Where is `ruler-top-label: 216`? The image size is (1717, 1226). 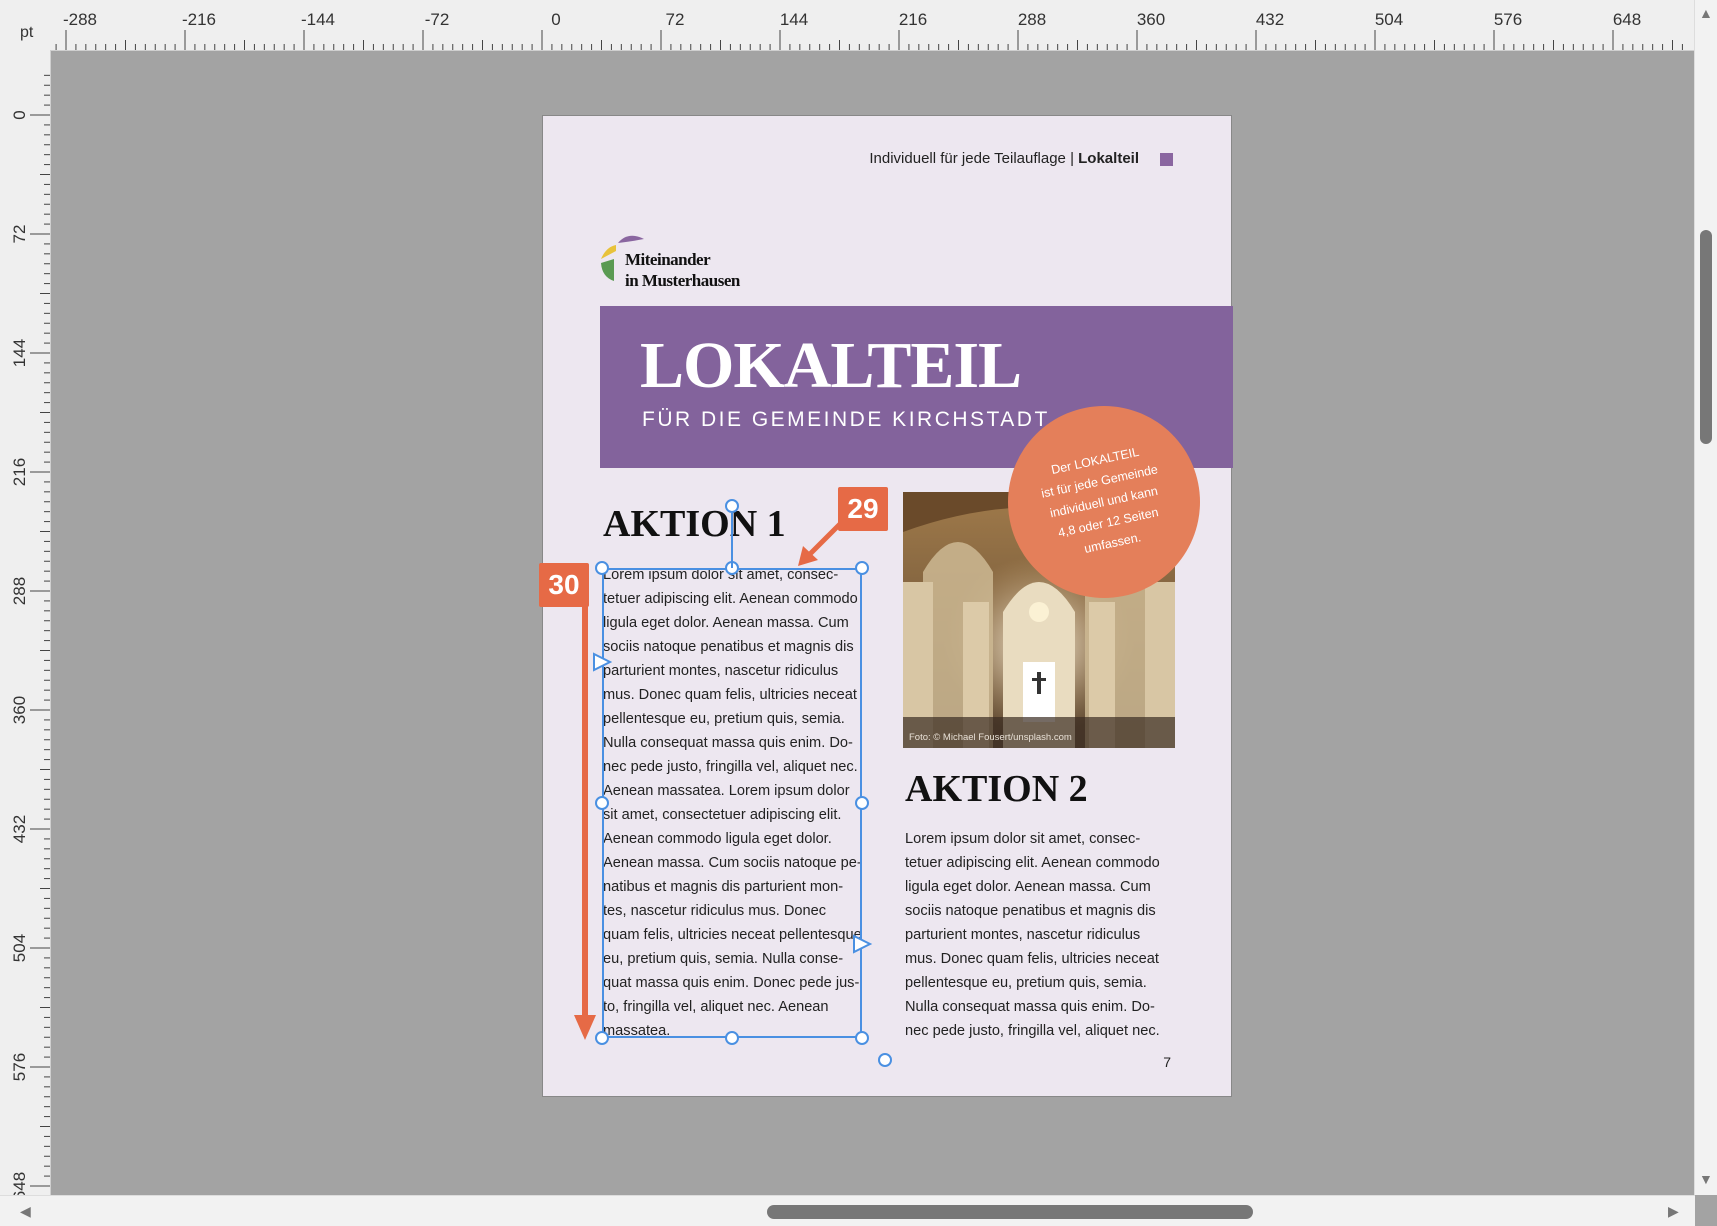 ruler-top-label: 216 is located at coordinates (913, 19).